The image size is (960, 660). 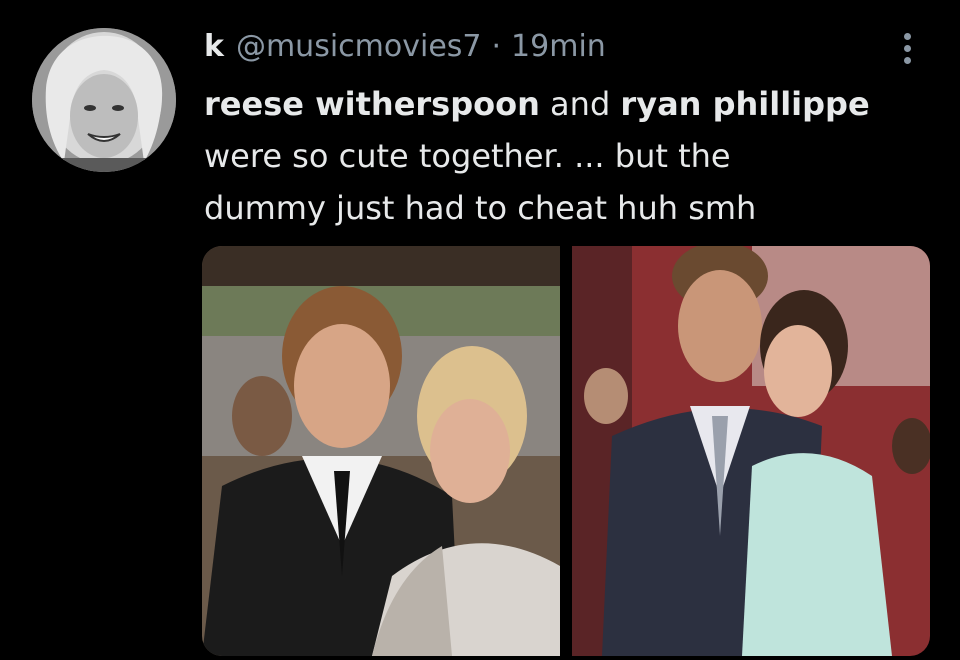 I want to click on timestamp: 19min, so click(x=558, y=46).